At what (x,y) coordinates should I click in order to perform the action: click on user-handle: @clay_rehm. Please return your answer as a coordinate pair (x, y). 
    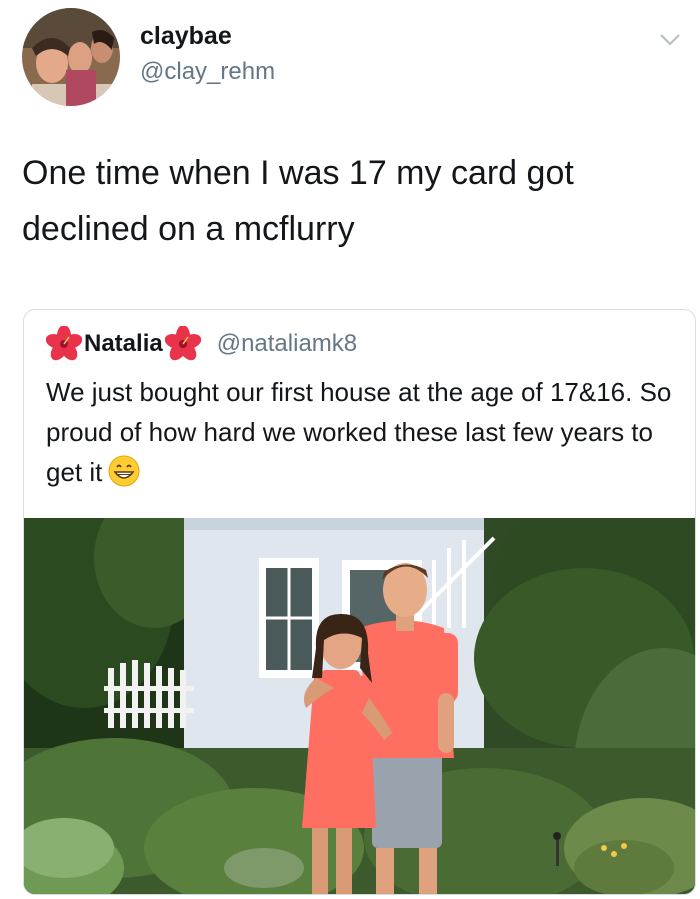
    Looking at the image, I should click on (207, 72).